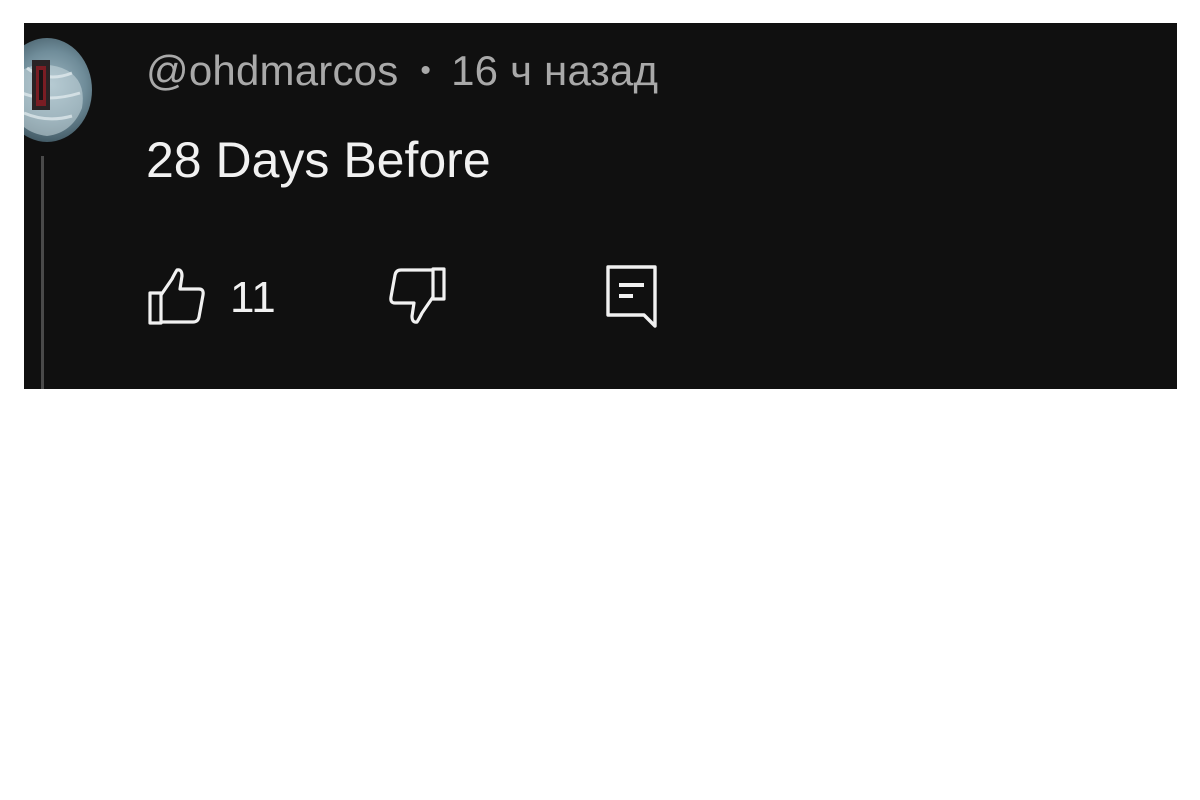 The height and width of the screenshot is (800, 1200). I want to click on reply-button, so click(632, 298).